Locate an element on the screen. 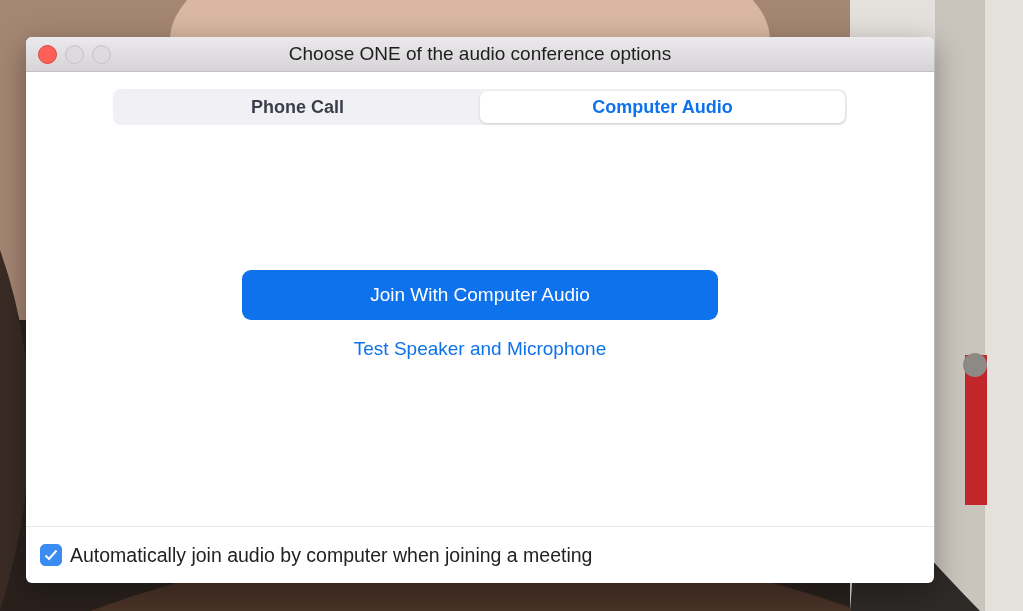 Image resolution: width=1023 pixels, height=611 pixels. checkbox is located at coordinates (51, 555).